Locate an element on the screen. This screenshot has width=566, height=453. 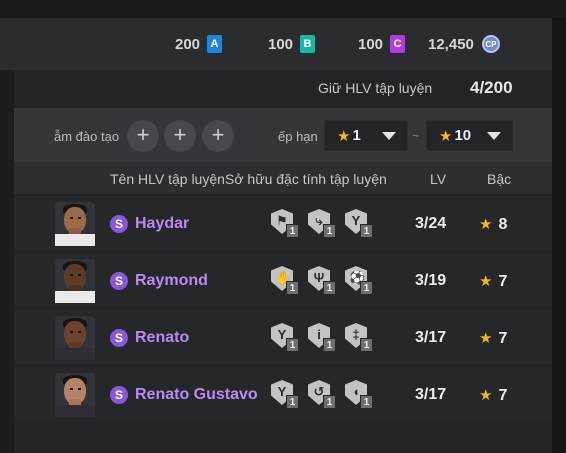
add-training-slot-button-3: + is located at coordinates (218, 136).